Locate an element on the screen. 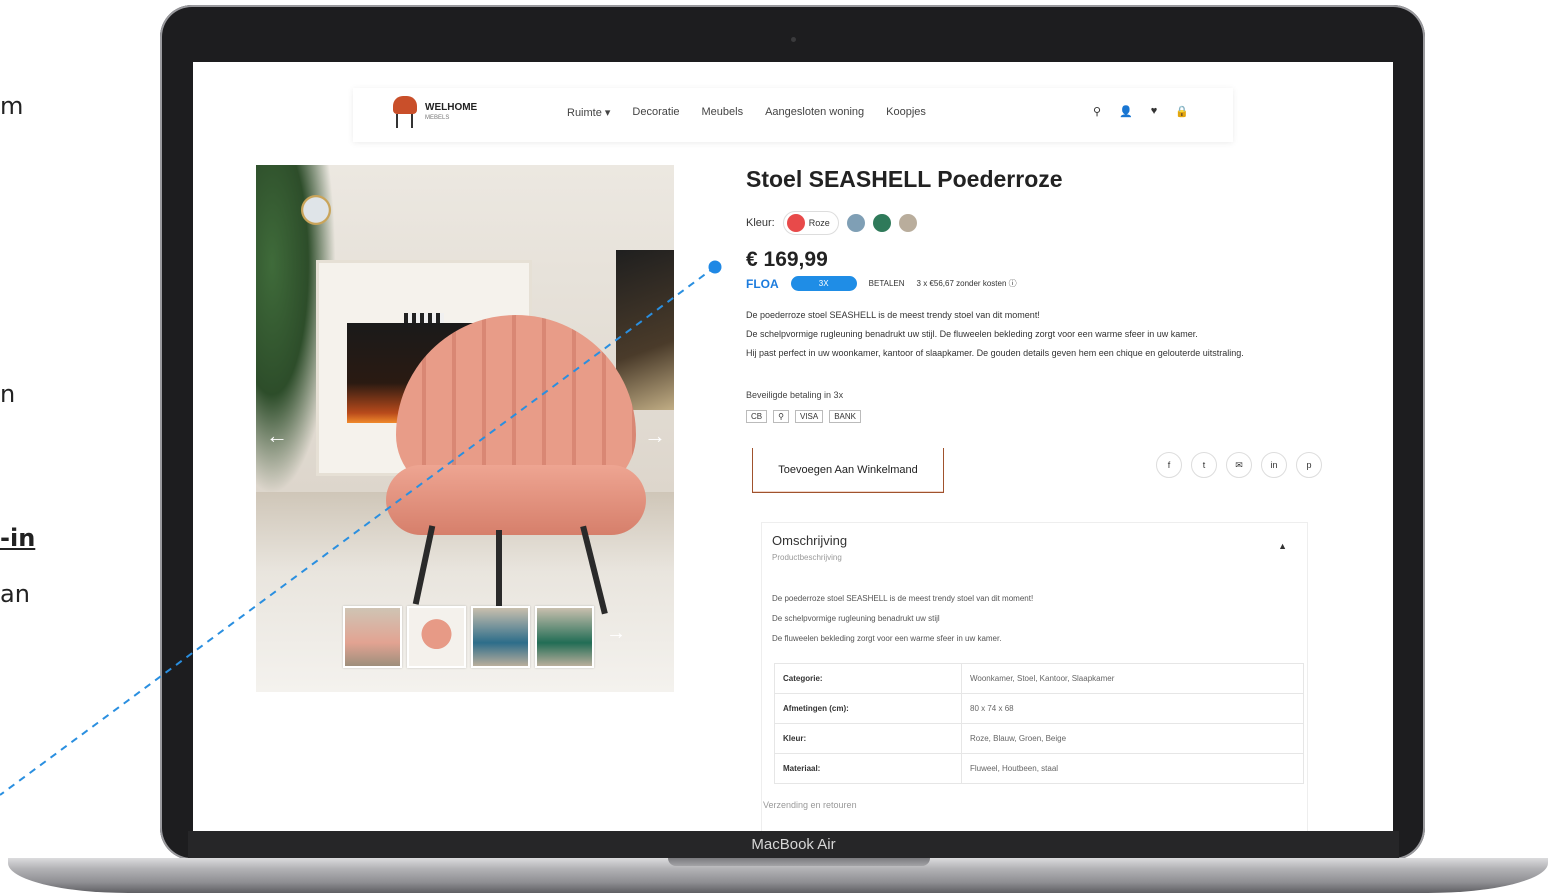 This screenshot has height=893, width=1557. side-text-fragment: n is located at coordinates (8, 394).